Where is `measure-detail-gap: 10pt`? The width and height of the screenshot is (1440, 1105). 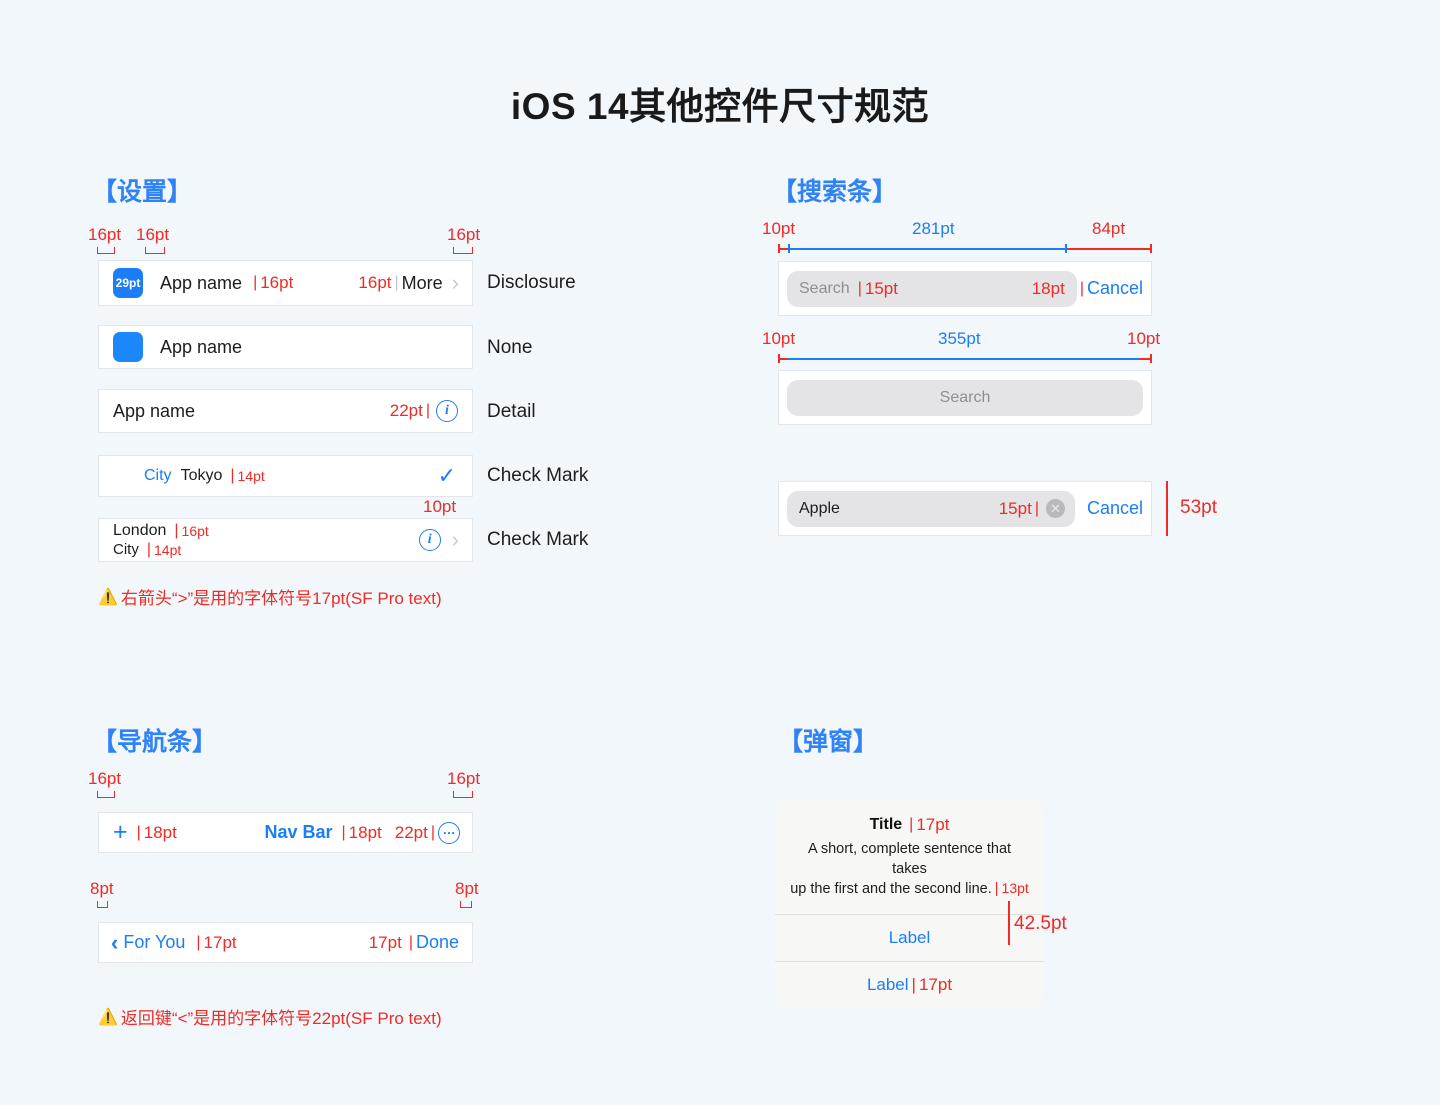
measure-detail-gap: 10pt is located at coordinates (440, 506).